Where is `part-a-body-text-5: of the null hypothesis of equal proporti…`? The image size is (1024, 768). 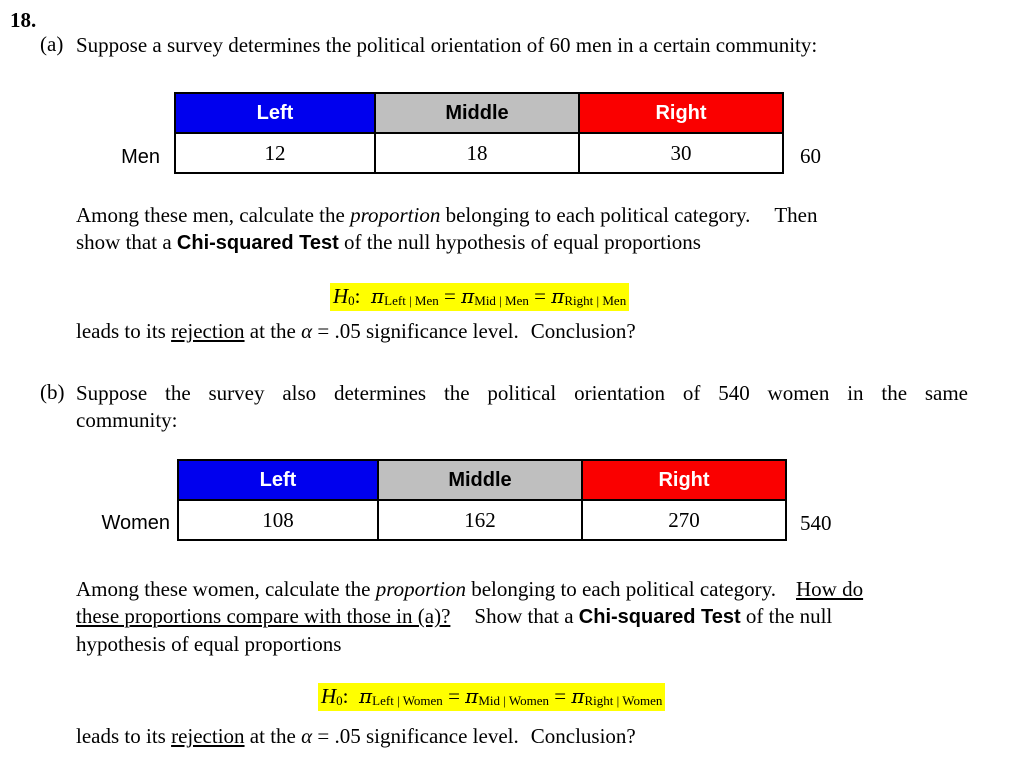
part-a-body-text-5: of the null hypothesis of equal proporti… is located at coordinates (519, 242).